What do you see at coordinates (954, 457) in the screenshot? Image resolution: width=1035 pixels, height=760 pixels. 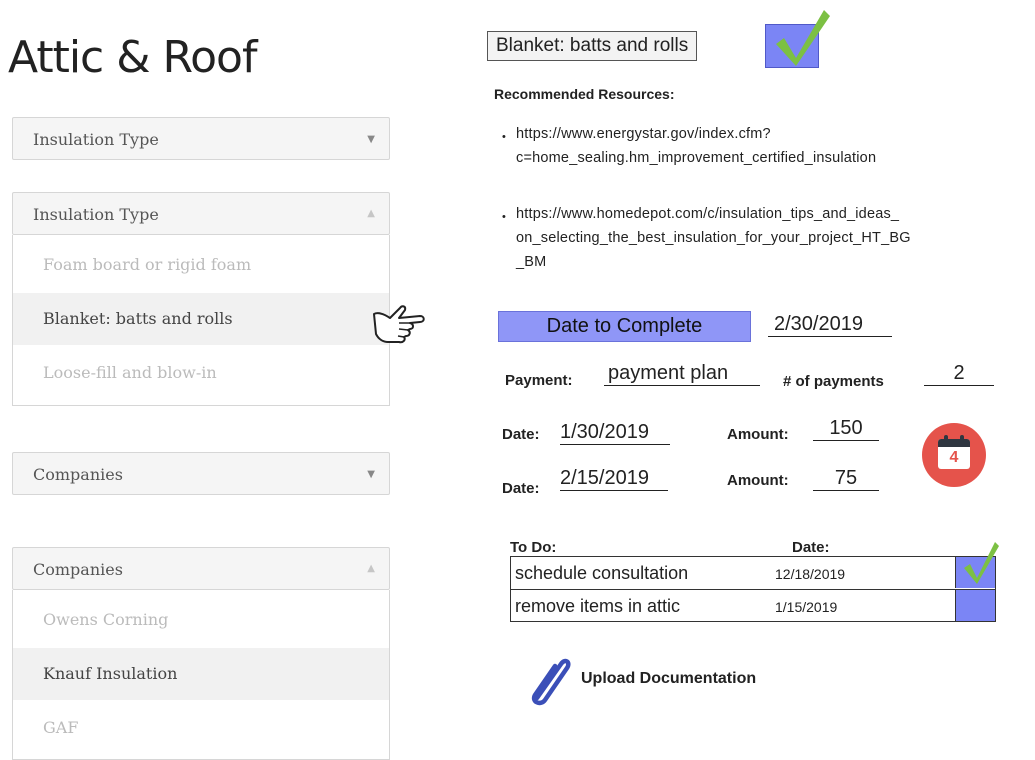 I see `calendar-day-number: 4` at bounding box center [954, 457].